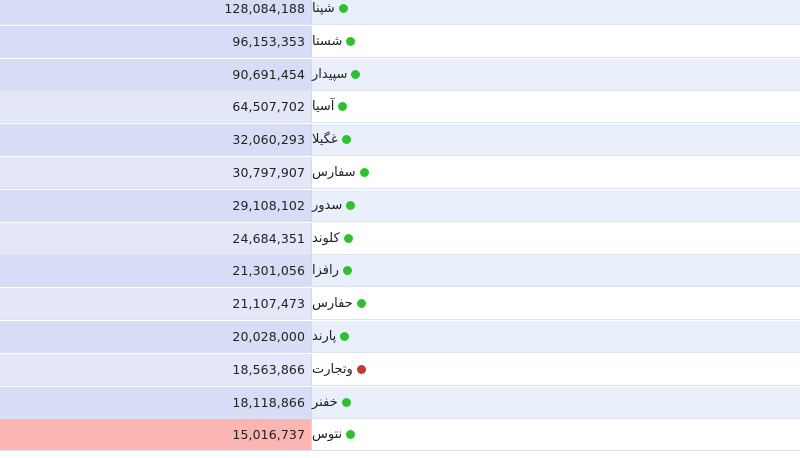 This screenshot has height=458, width=800. I want to click on name-cell: رافزا, so click(556, 270).